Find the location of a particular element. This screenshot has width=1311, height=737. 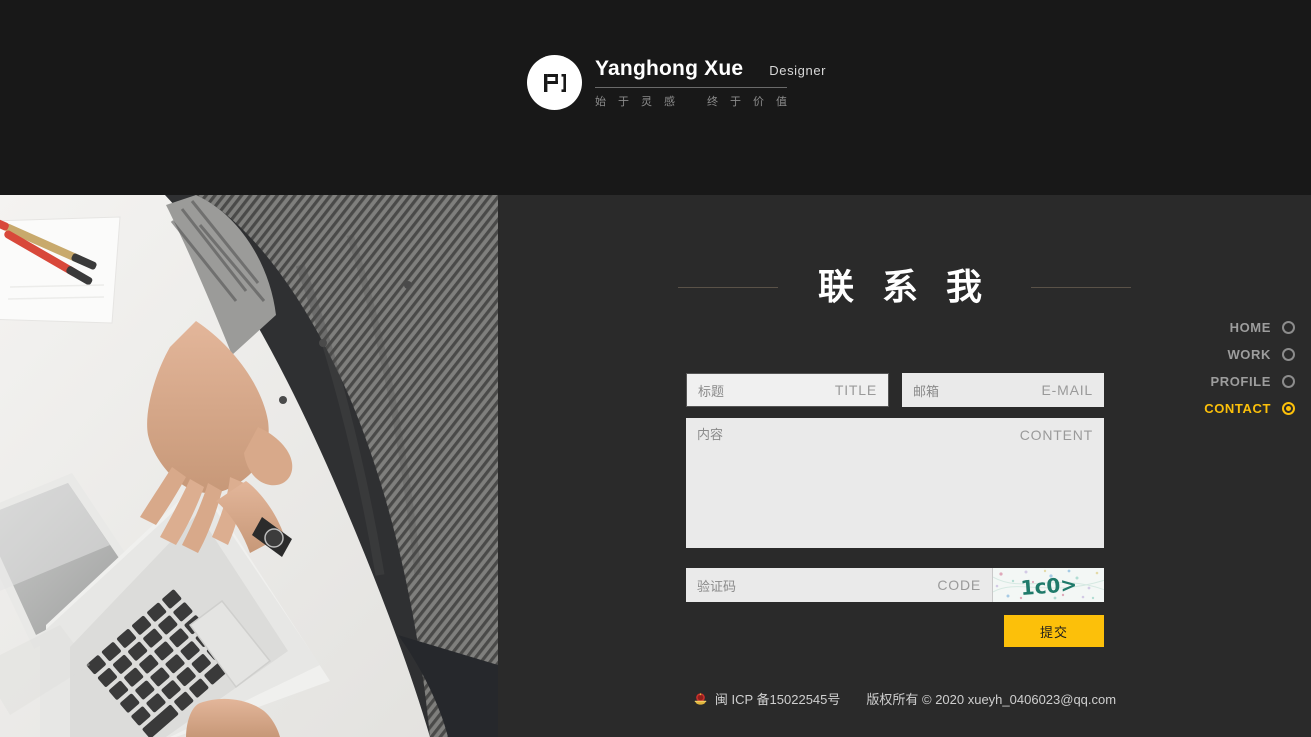

title-rule-right is located at coordinates (1081, 287).